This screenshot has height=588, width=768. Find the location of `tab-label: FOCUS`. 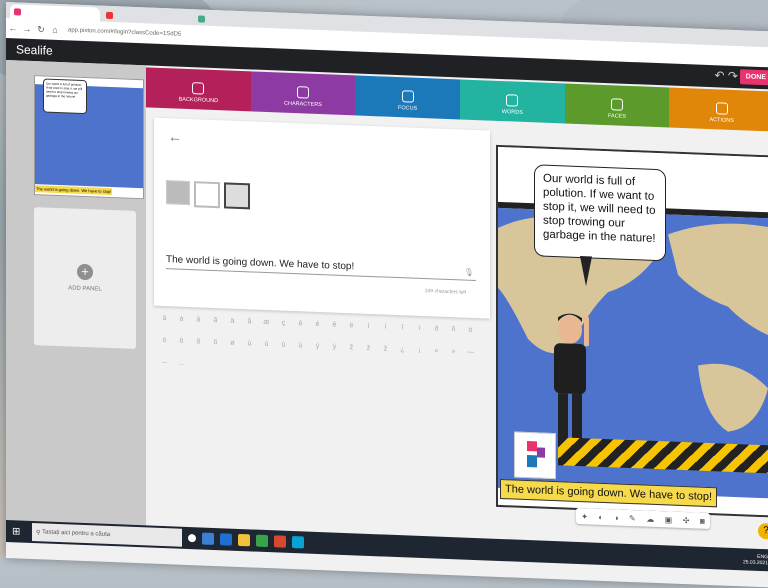

tab-label: FOCUS is located at coordinates (408, 108).